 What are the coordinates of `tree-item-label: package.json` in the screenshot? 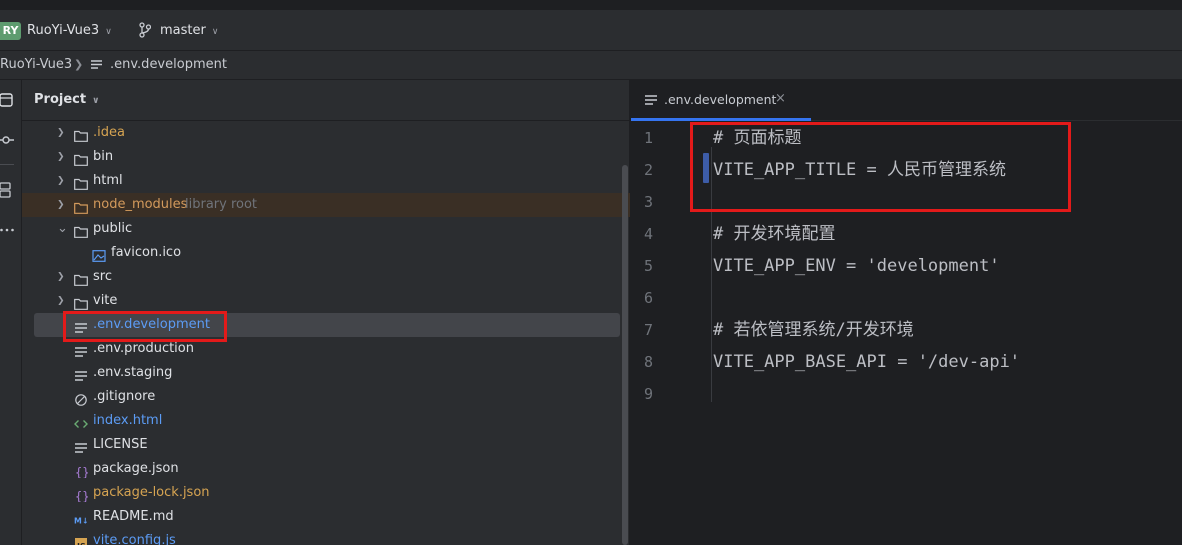 It's located at (136, 468).